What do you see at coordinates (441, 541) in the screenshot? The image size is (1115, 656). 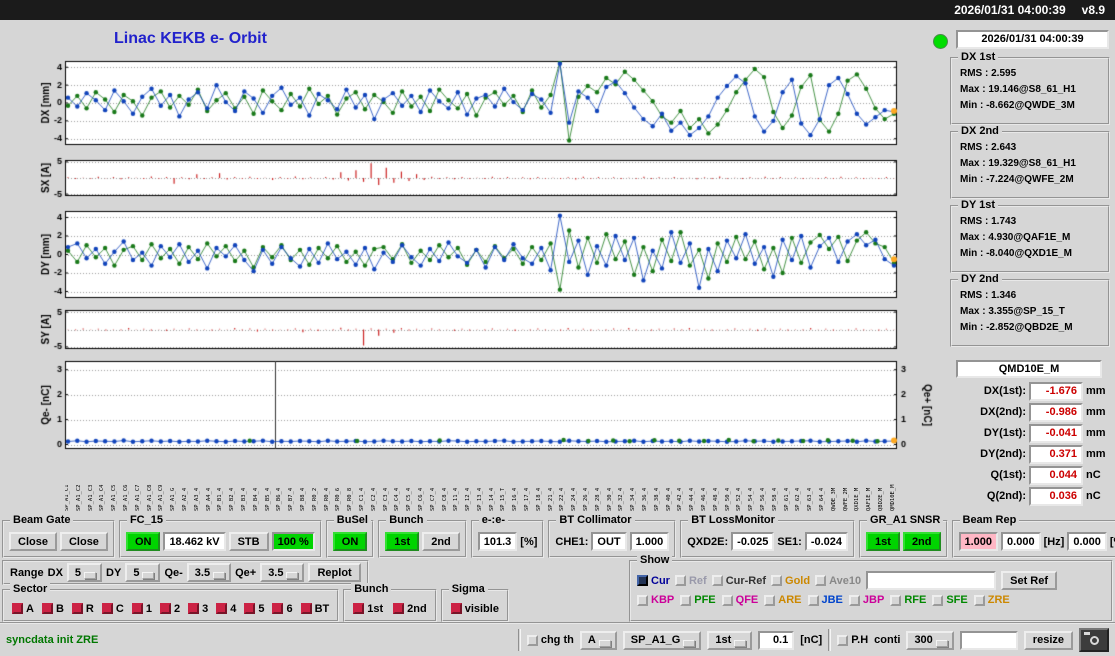 I see `bunch-2nd-button: 2nd` at bounding box center [441, 541].